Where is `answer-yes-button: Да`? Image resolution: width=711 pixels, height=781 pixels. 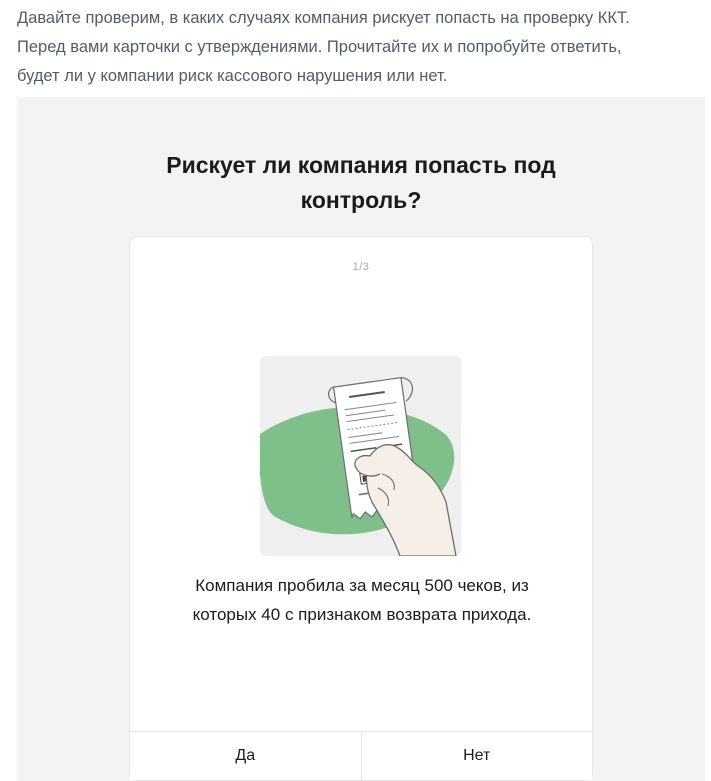
answer-yes-button: Да is located at coordinates (245, 756).